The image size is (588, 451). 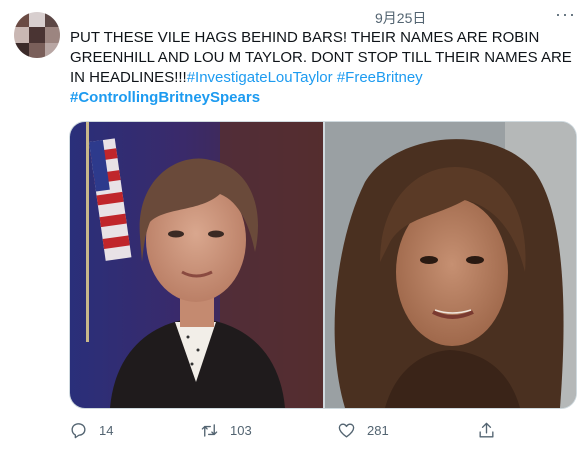 I want to click on retweet-count: 103, so click(x=241, y=430).